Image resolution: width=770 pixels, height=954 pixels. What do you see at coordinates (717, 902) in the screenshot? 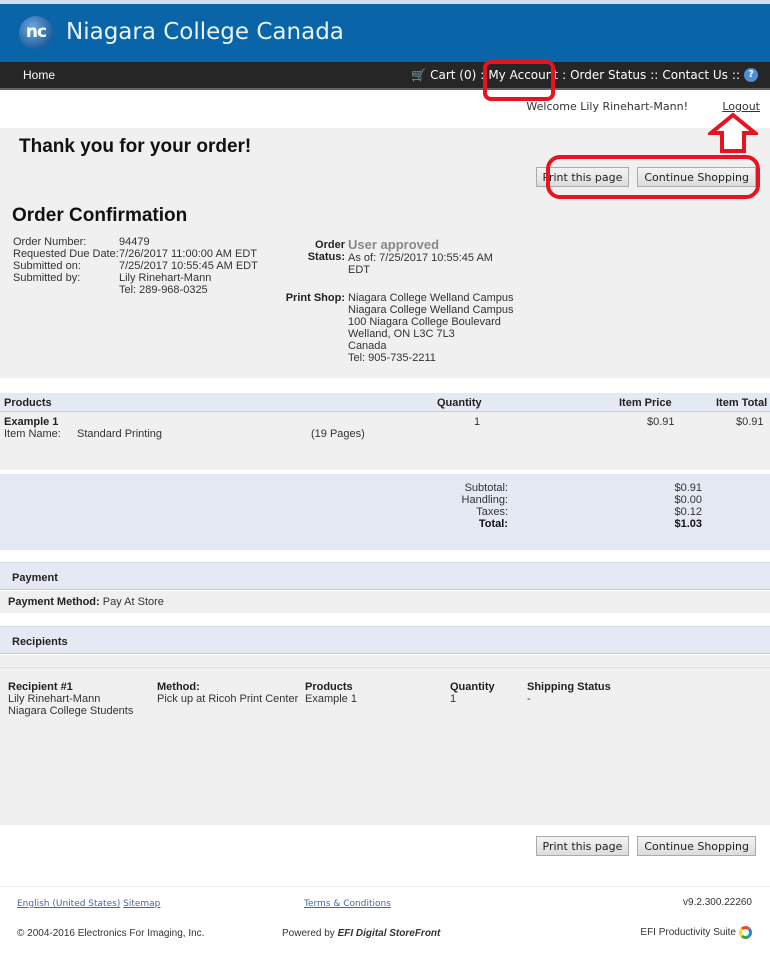
I see `version: v9.2.300.22260` at bounding box center [717, 902].